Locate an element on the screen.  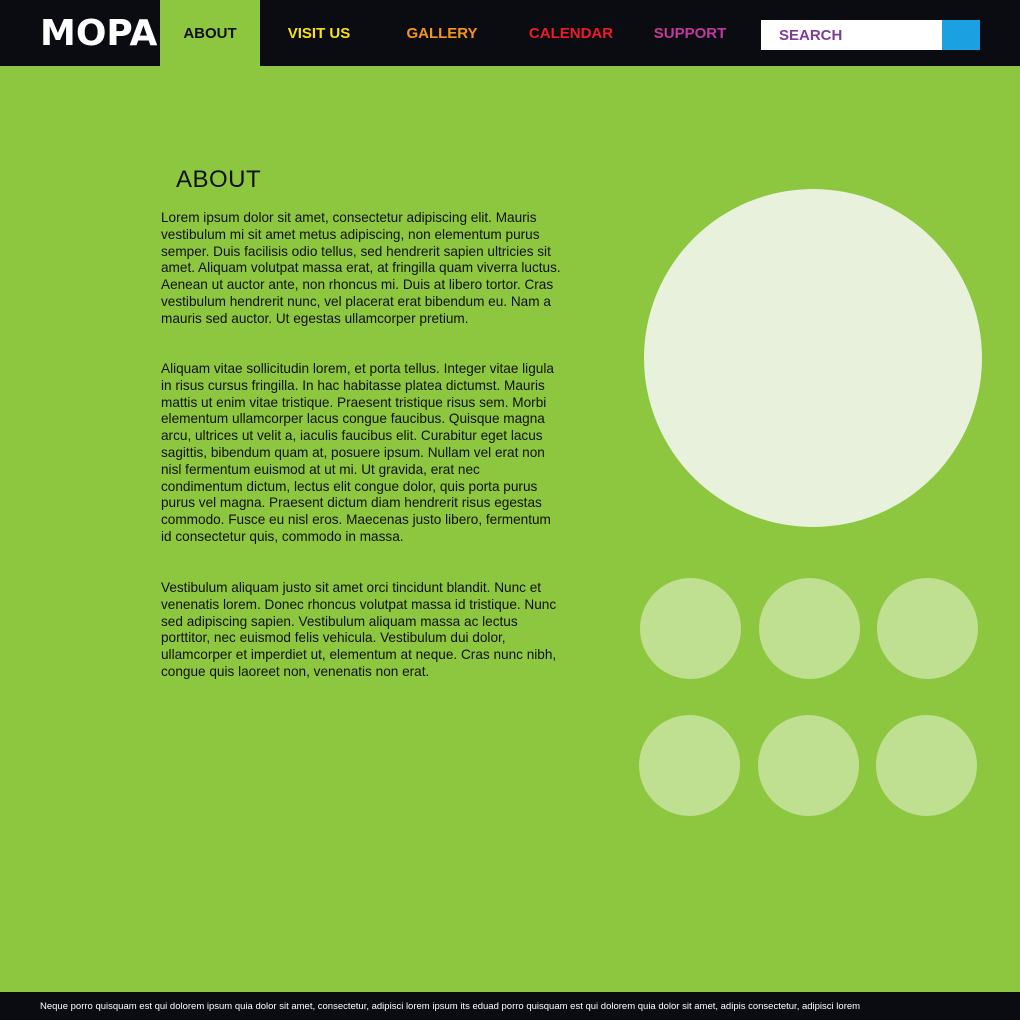
search-button is located at coordinates (961, 35).